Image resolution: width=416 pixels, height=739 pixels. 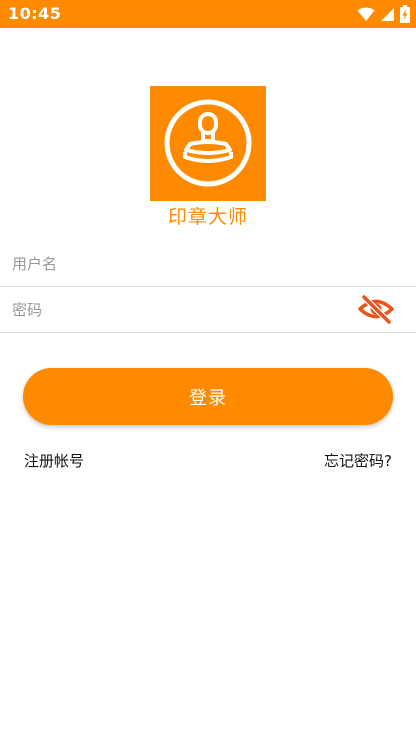 What do you see at coordinates (177, 263) in the screenshot?
I see `username-input` at bounding box center [177, 263].